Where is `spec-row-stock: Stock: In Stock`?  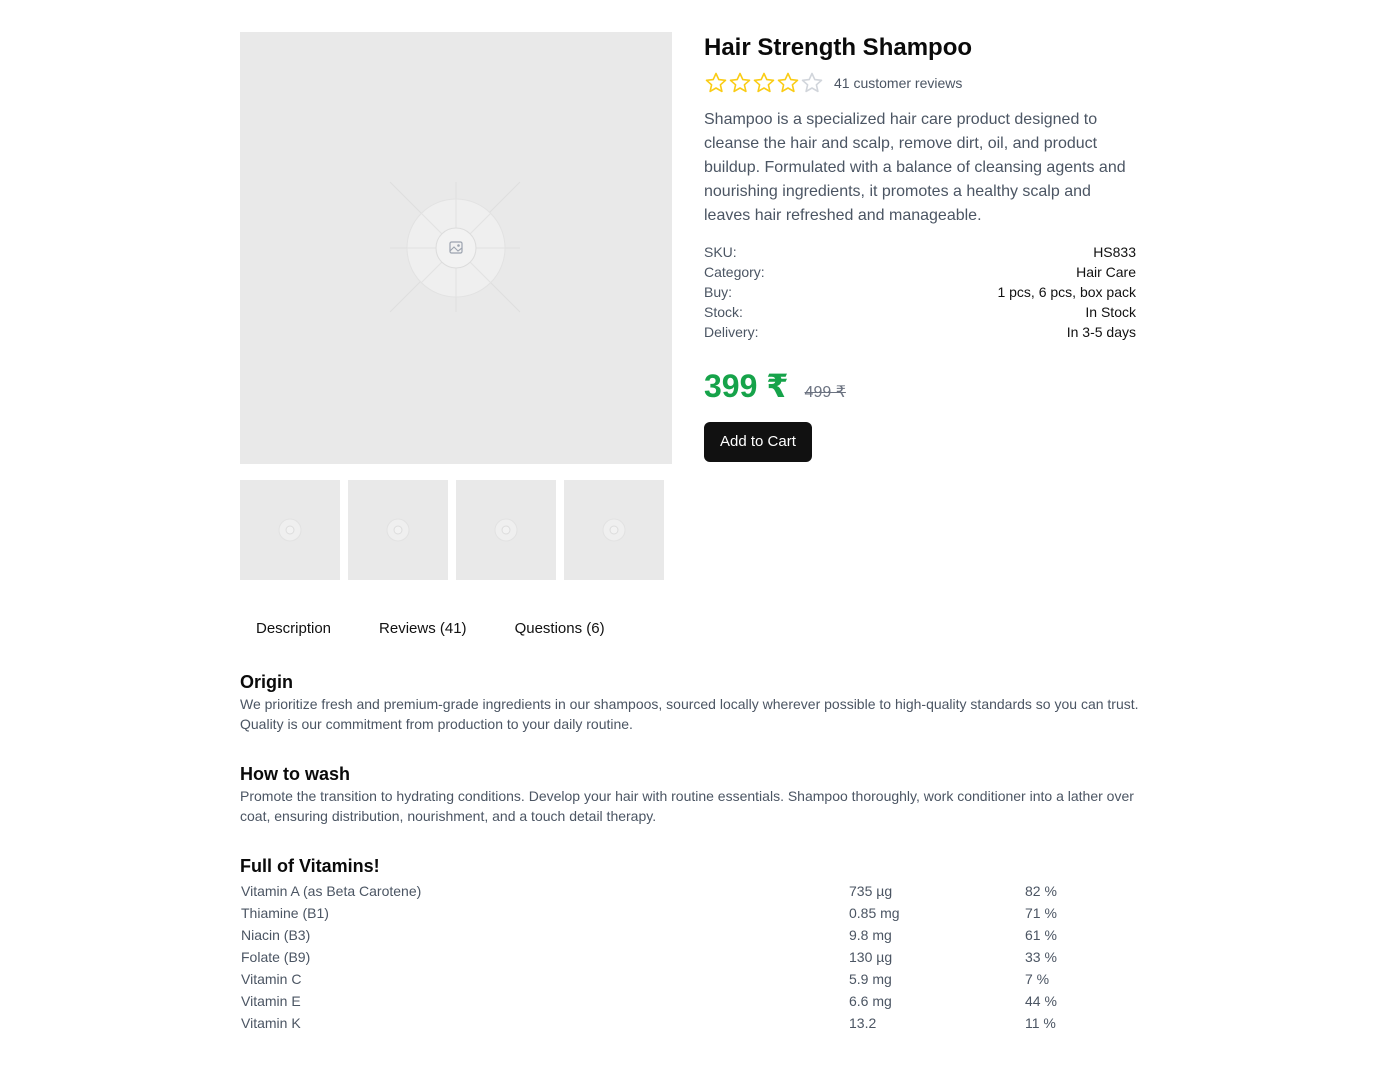 spec-row-stock: Stock: In Stock is located at coordinates (920, 312).